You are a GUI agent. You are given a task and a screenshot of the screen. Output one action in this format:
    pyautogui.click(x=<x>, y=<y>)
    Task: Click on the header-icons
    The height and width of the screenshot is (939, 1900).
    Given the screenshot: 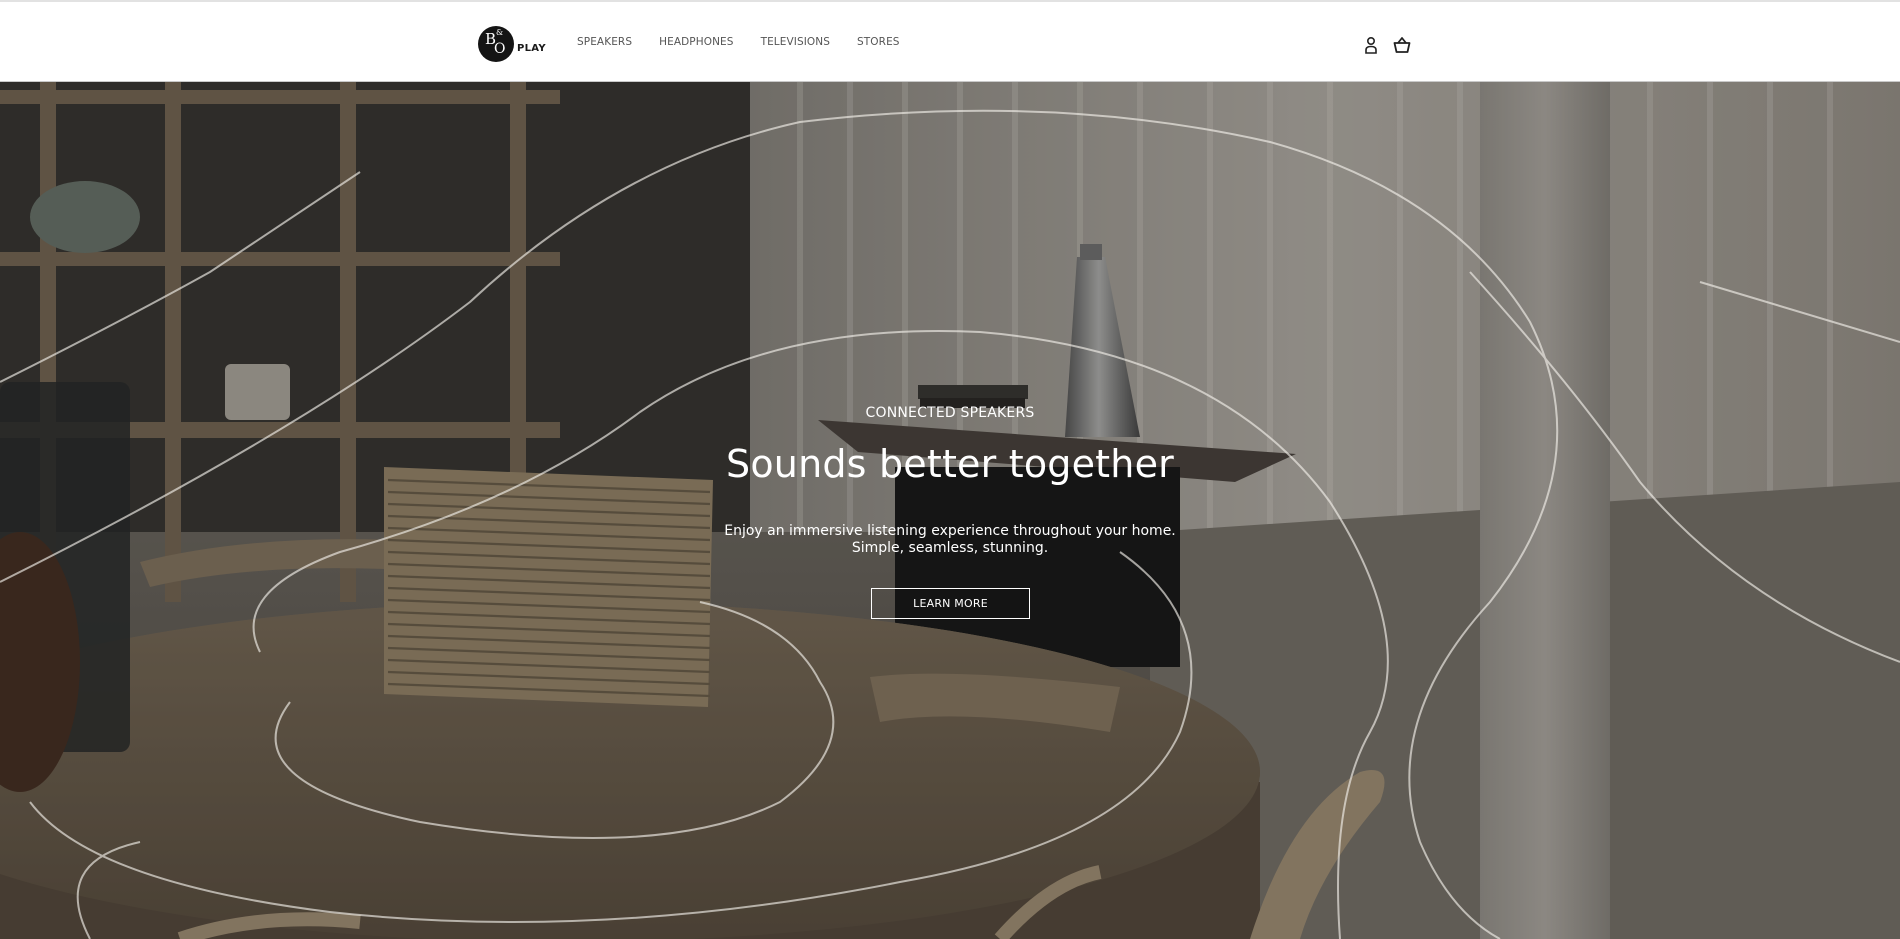 What is the action you would take?
    pyautogui.click(x=1388, y=45)
    